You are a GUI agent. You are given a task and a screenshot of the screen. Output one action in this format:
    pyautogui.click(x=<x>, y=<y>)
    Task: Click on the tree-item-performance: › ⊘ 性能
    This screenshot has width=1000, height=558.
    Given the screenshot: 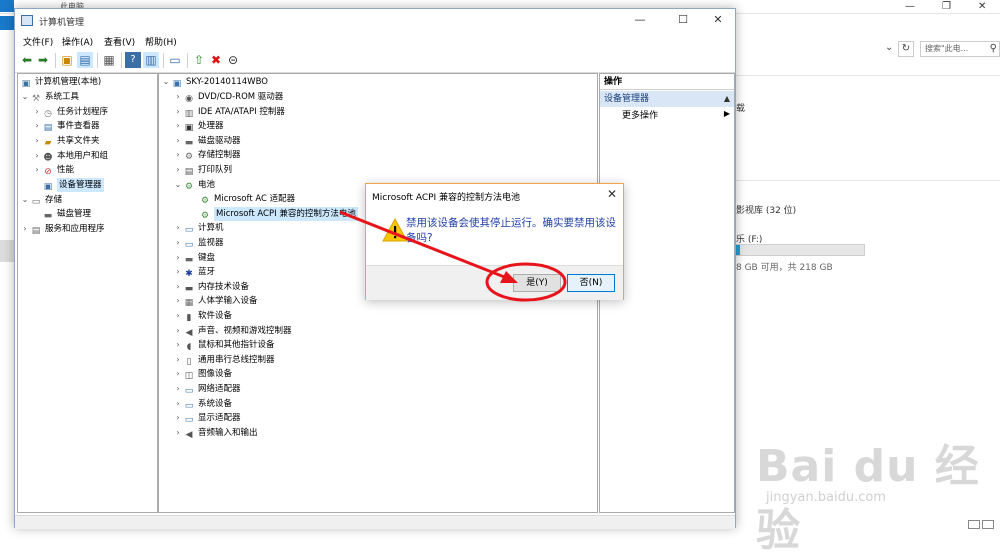 What is the action you would take?
    pyautogui.click(x=53, y=170)
    